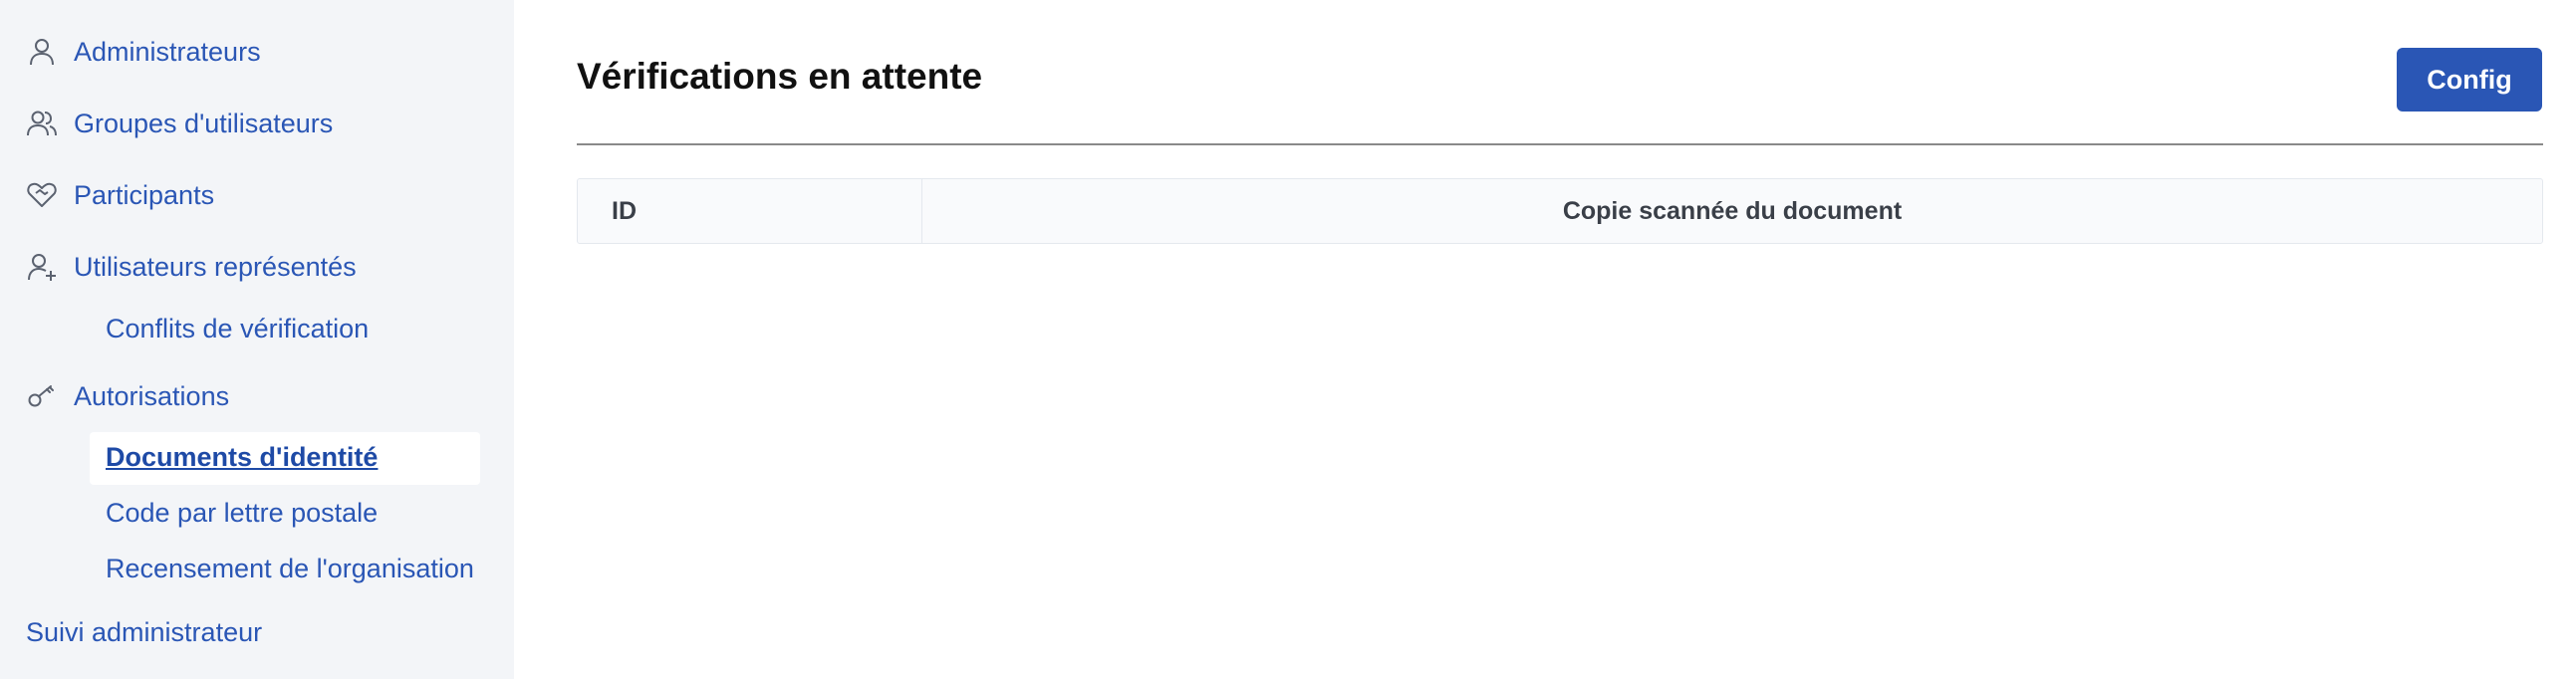  I want to click on sidebar-item-utilisateurs-representes: Utilisateurs représentés, so click(239, 267).